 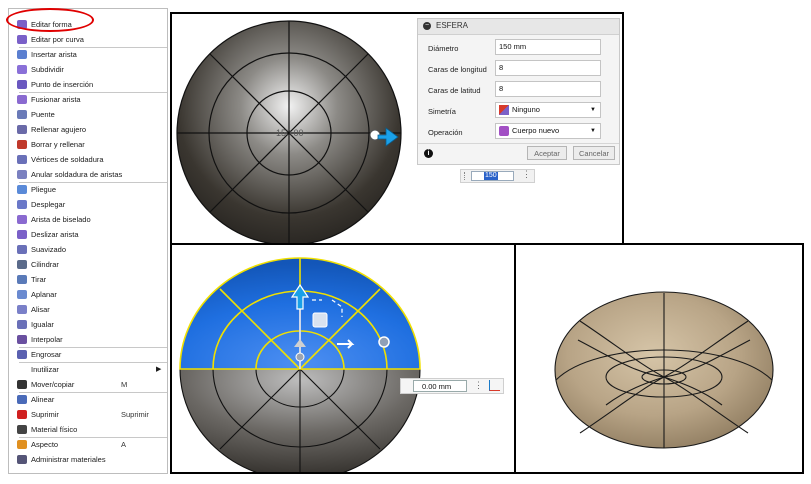 I want to click on move-icon, so click(x=22, y=384).